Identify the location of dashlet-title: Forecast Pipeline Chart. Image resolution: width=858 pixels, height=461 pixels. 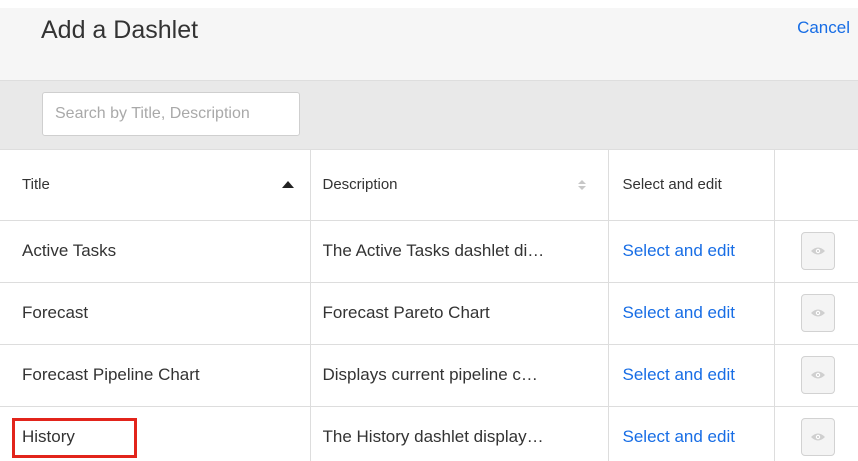
(111, 374).